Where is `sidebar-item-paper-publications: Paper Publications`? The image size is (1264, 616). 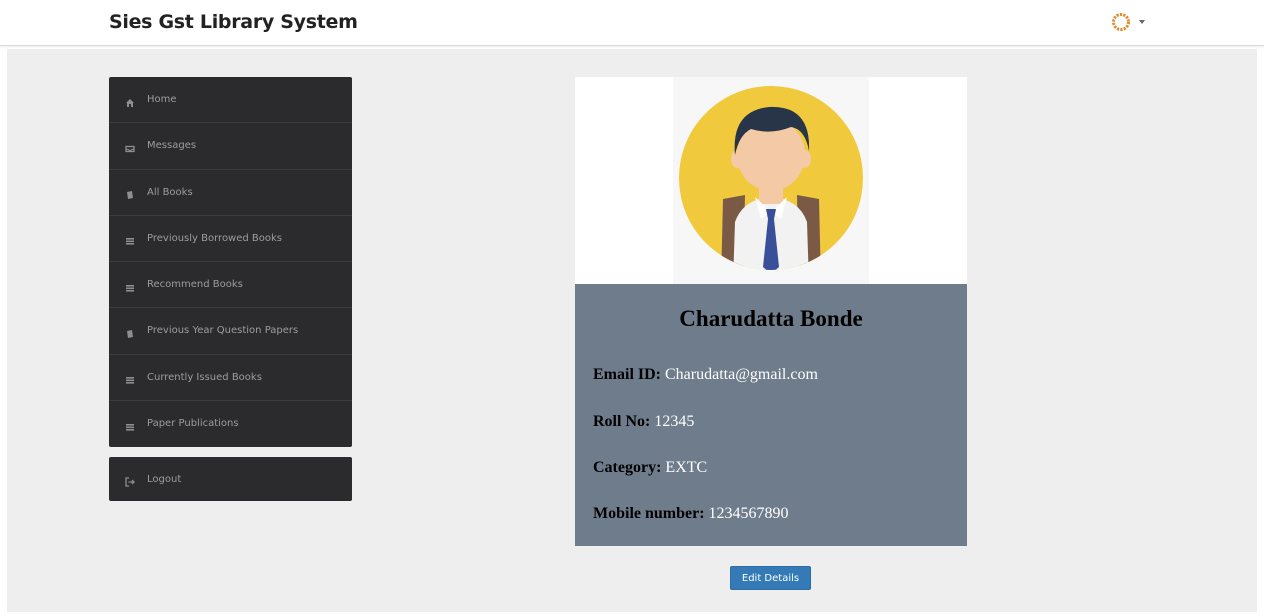 sidebar-item-paper-publications: Paper Publications is located at coordinates (230, 424).